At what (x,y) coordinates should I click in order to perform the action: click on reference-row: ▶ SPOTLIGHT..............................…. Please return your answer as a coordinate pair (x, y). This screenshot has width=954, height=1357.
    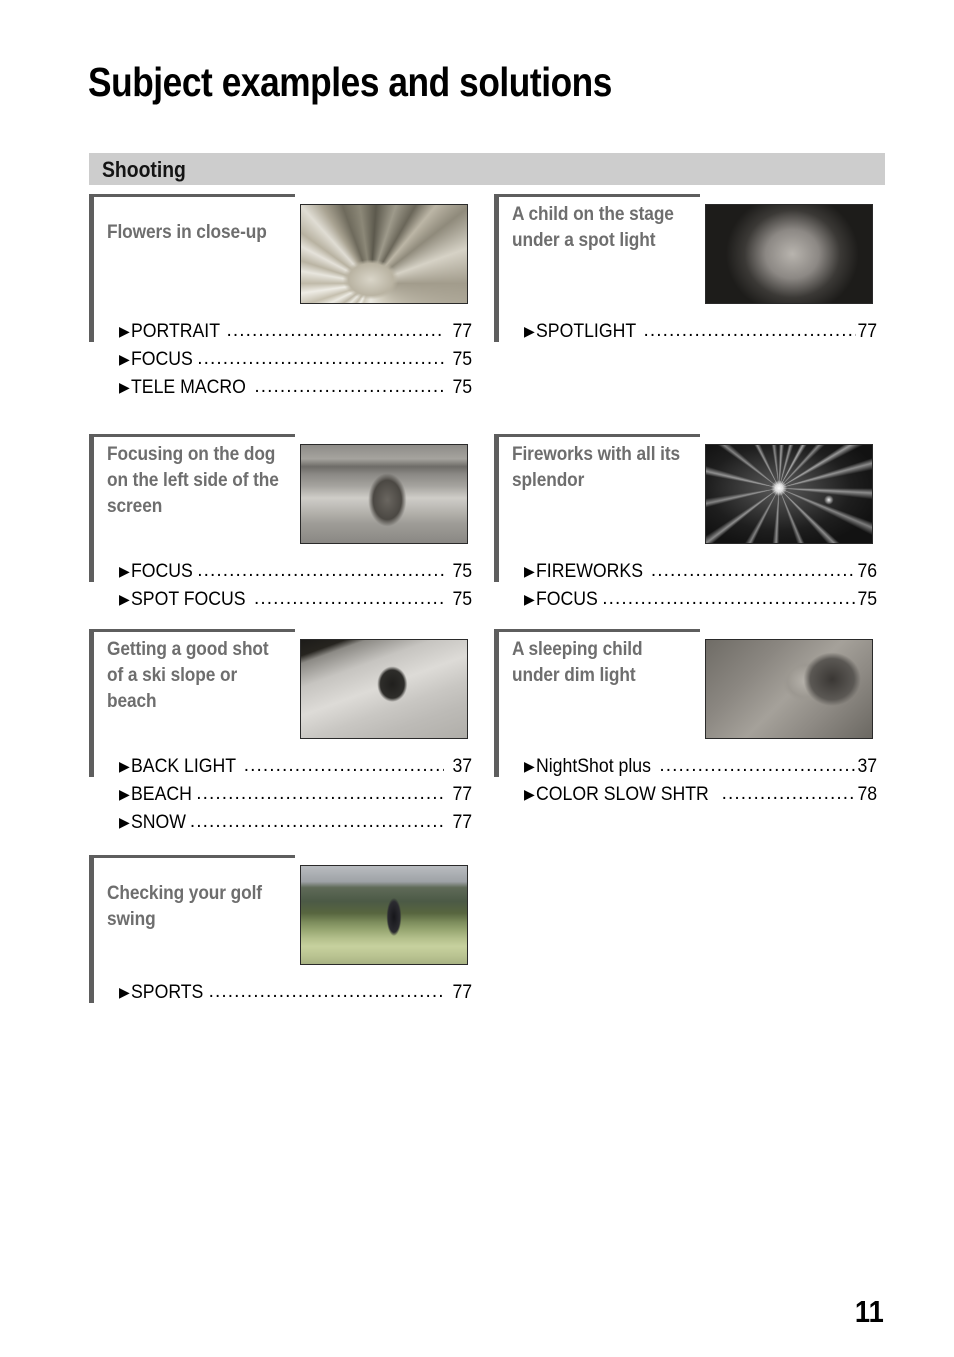
    Looking at the image, I should click on (700, 332).